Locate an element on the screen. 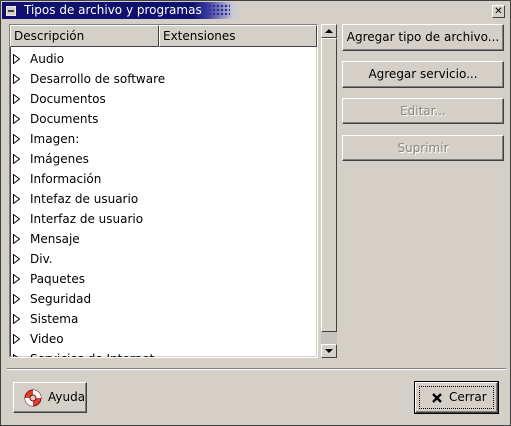 The image size is (511, 426). list-item: Video is located at coordinates (163, 339).